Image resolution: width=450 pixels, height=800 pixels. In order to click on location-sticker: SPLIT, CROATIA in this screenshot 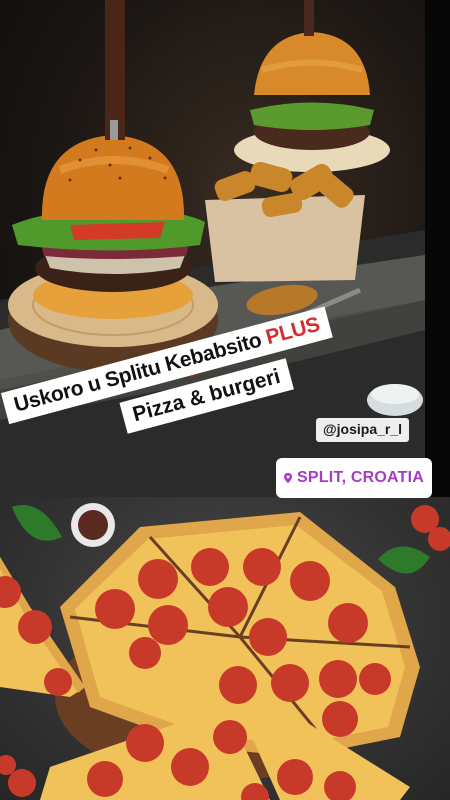, I will do `click(354, 478)`.